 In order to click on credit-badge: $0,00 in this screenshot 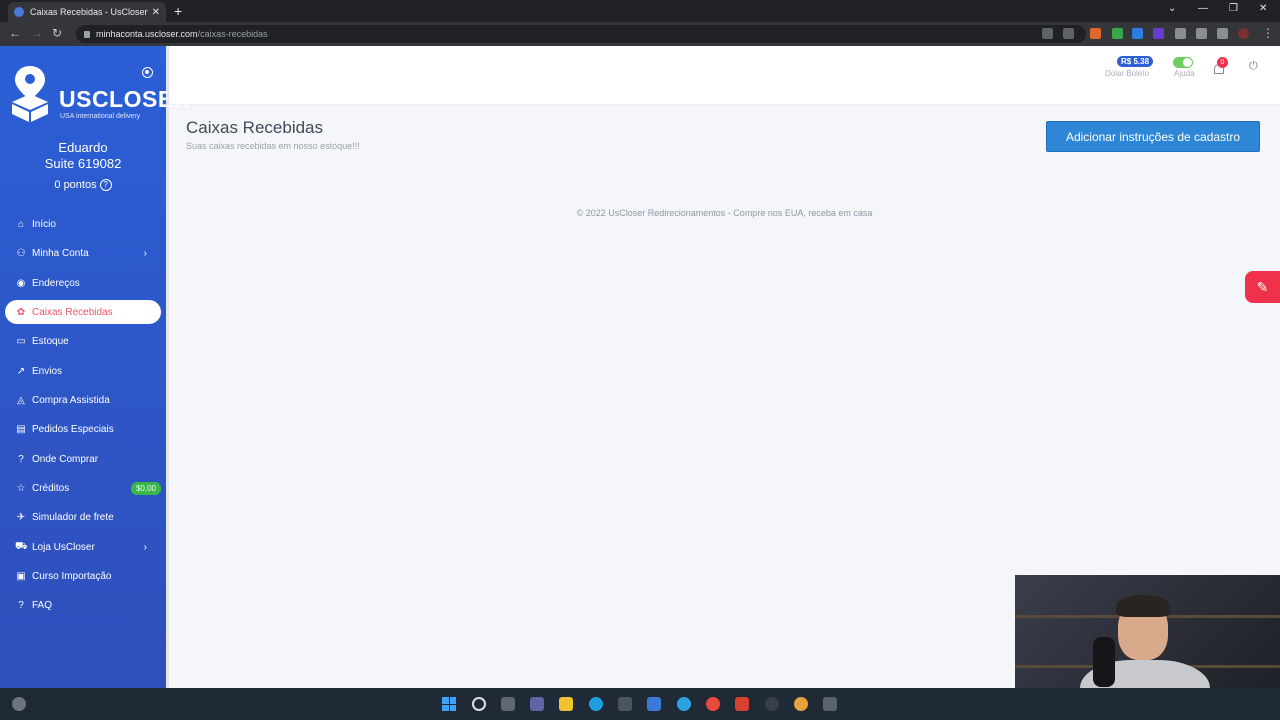, I will do `click(145, 488)`.